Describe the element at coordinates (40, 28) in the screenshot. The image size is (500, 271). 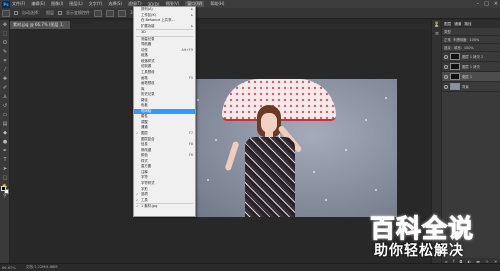
I see `document-tab: 素材.jpg @ 66.7% (图层 1, RGB/8)` at that location.